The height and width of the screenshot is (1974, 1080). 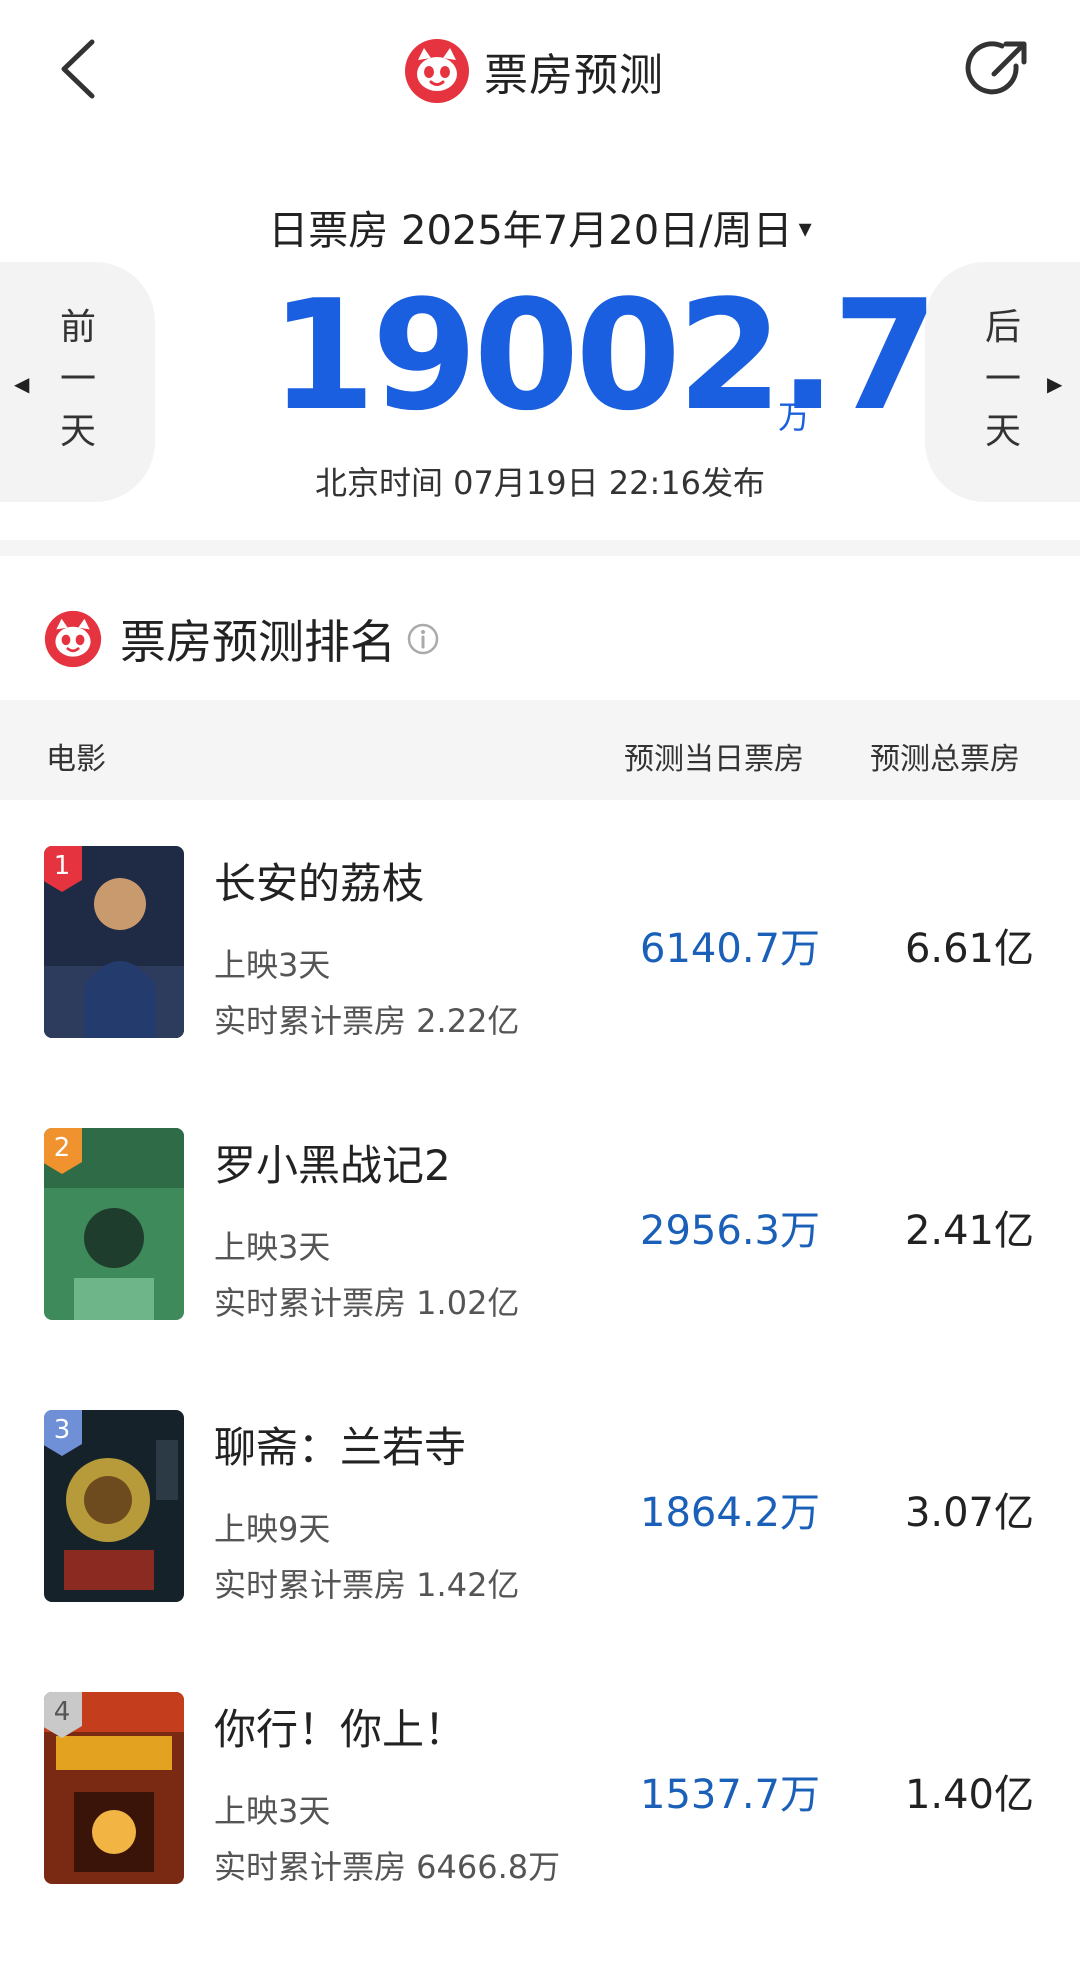 What do you see at coordinates (367, 1021) in the screenshot?
I see `cumulative-box-office: 实时累计票房 2.22亿` at bounding box center [367, 1021].